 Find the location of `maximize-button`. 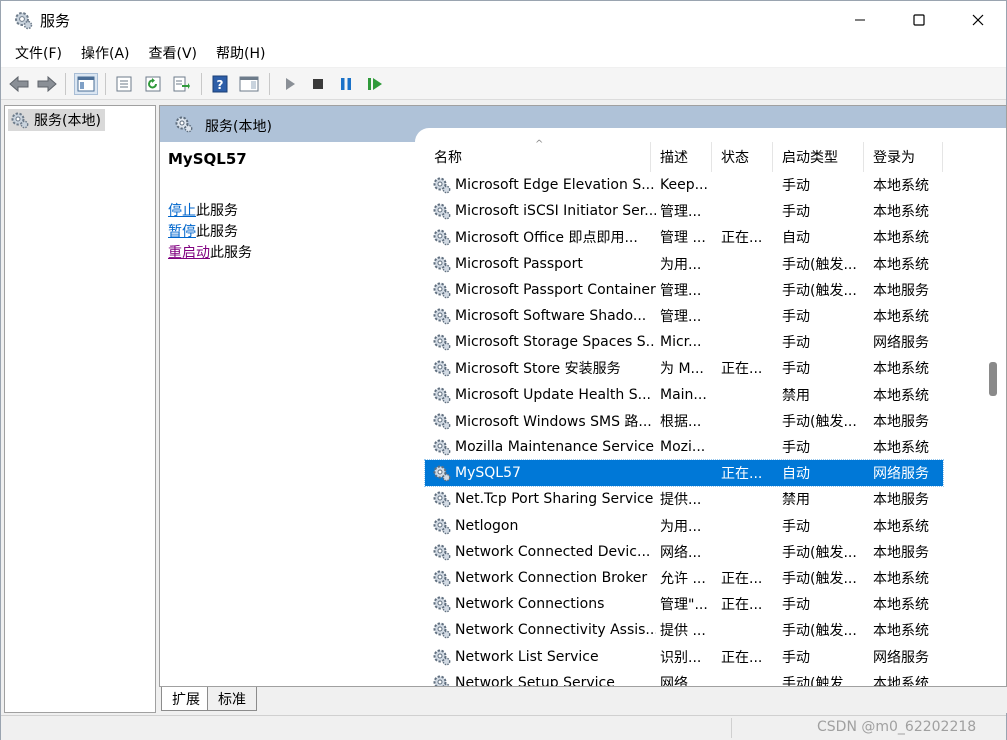

maximize-button is located at coordinates (919, 20).